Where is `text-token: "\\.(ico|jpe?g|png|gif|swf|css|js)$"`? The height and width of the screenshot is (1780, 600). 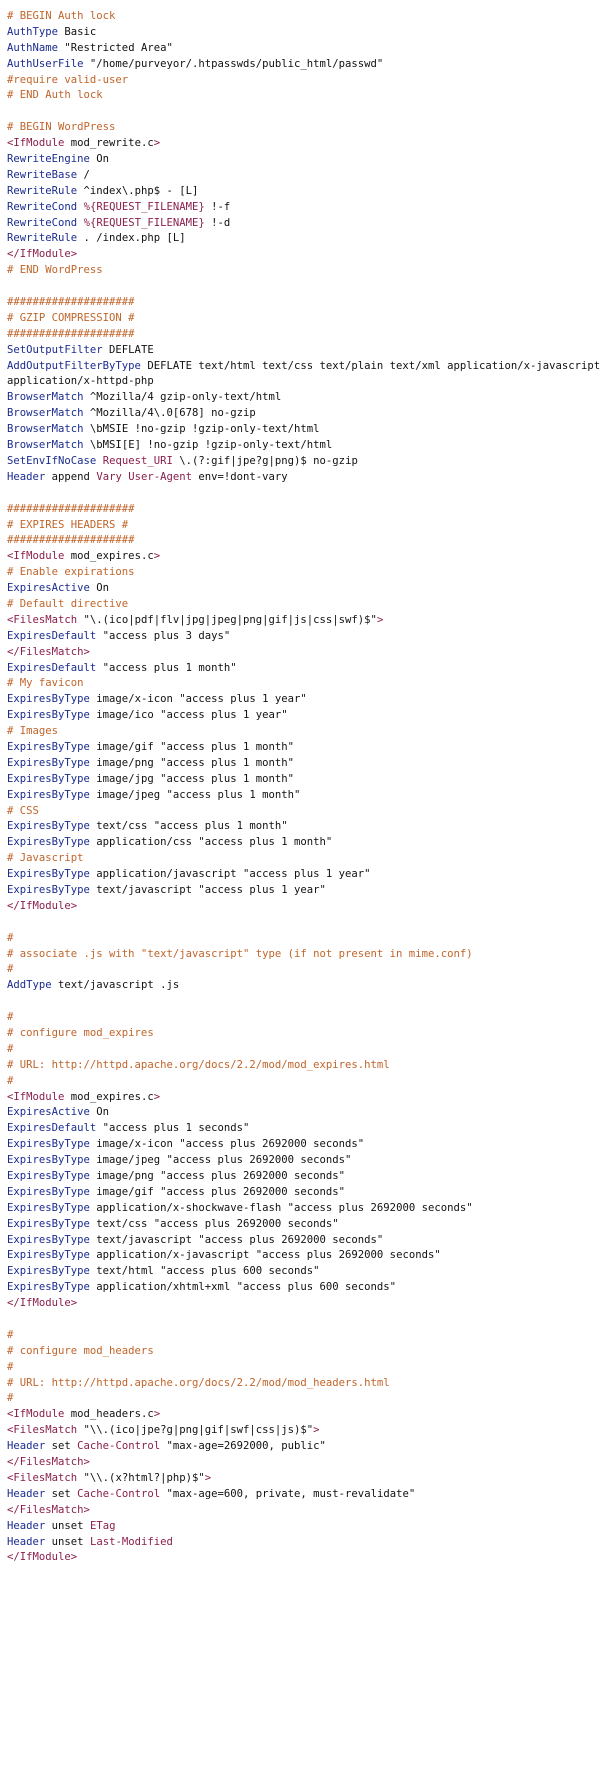 text-token: "\\.(ico|jpe?g|png|gif|swf|css|js)$" is located at coordinates (195, 1430).